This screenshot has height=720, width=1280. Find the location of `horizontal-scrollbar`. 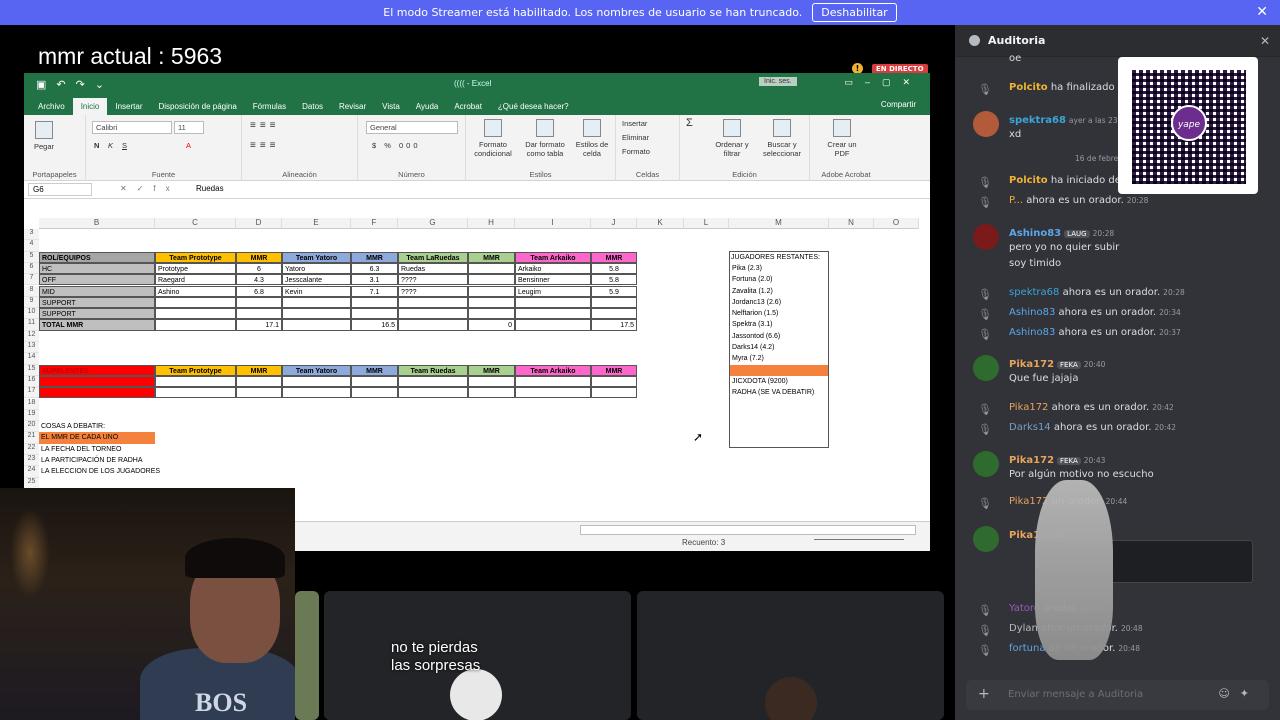

horizontal-scrollbar is located at coordinates (748, 530).